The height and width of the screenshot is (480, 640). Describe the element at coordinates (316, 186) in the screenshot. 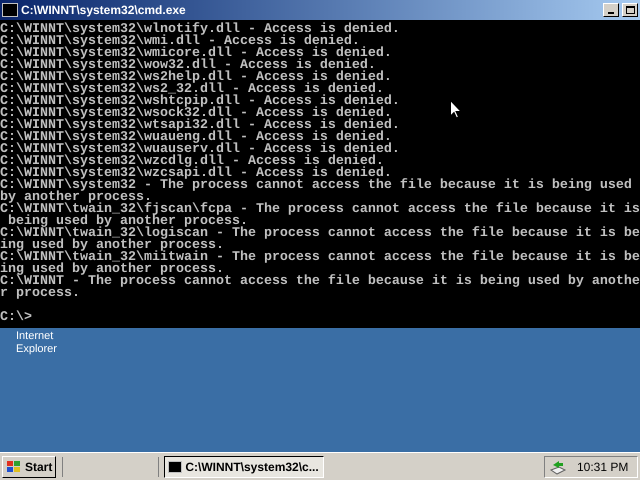

I see `console-line: C:\WINNT\system32 - The process cannot access the file because it is being used` at that location.